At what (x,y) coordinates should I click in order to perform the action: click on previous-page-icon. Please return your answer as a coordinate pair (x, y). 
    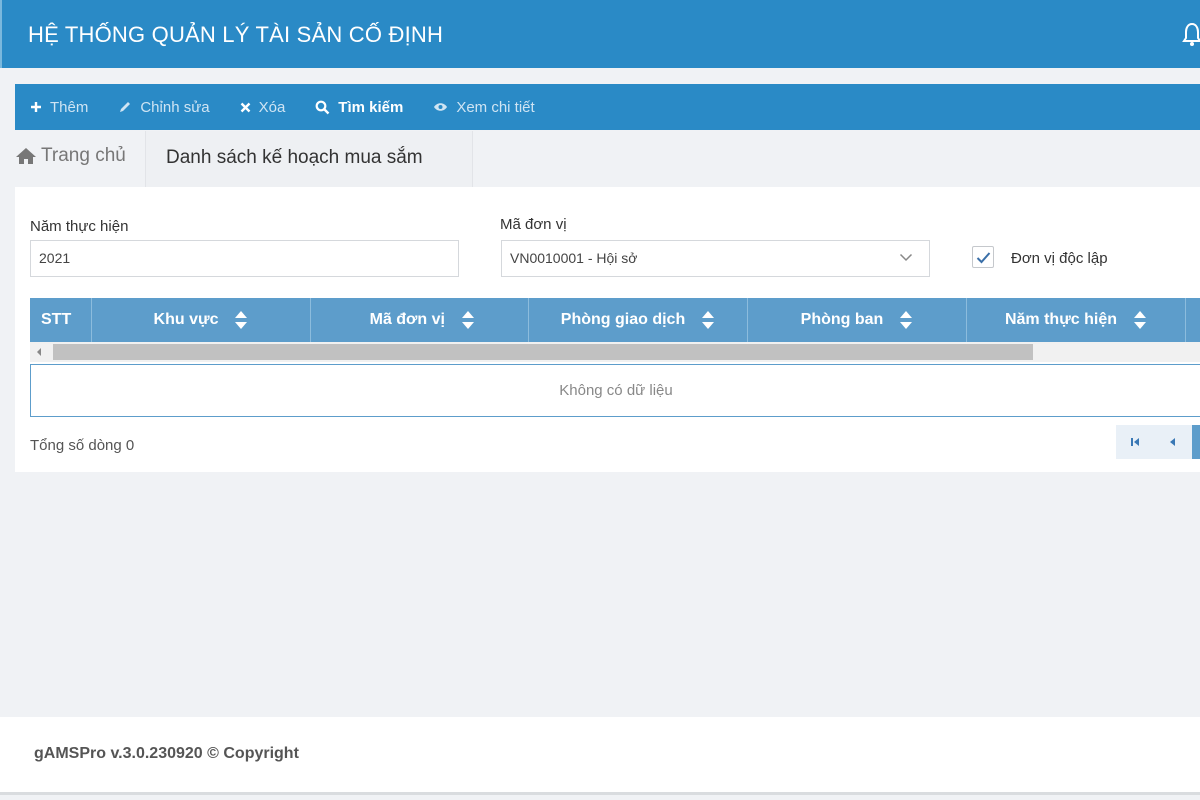
    Looking at the image, I should click on (1172, 442).